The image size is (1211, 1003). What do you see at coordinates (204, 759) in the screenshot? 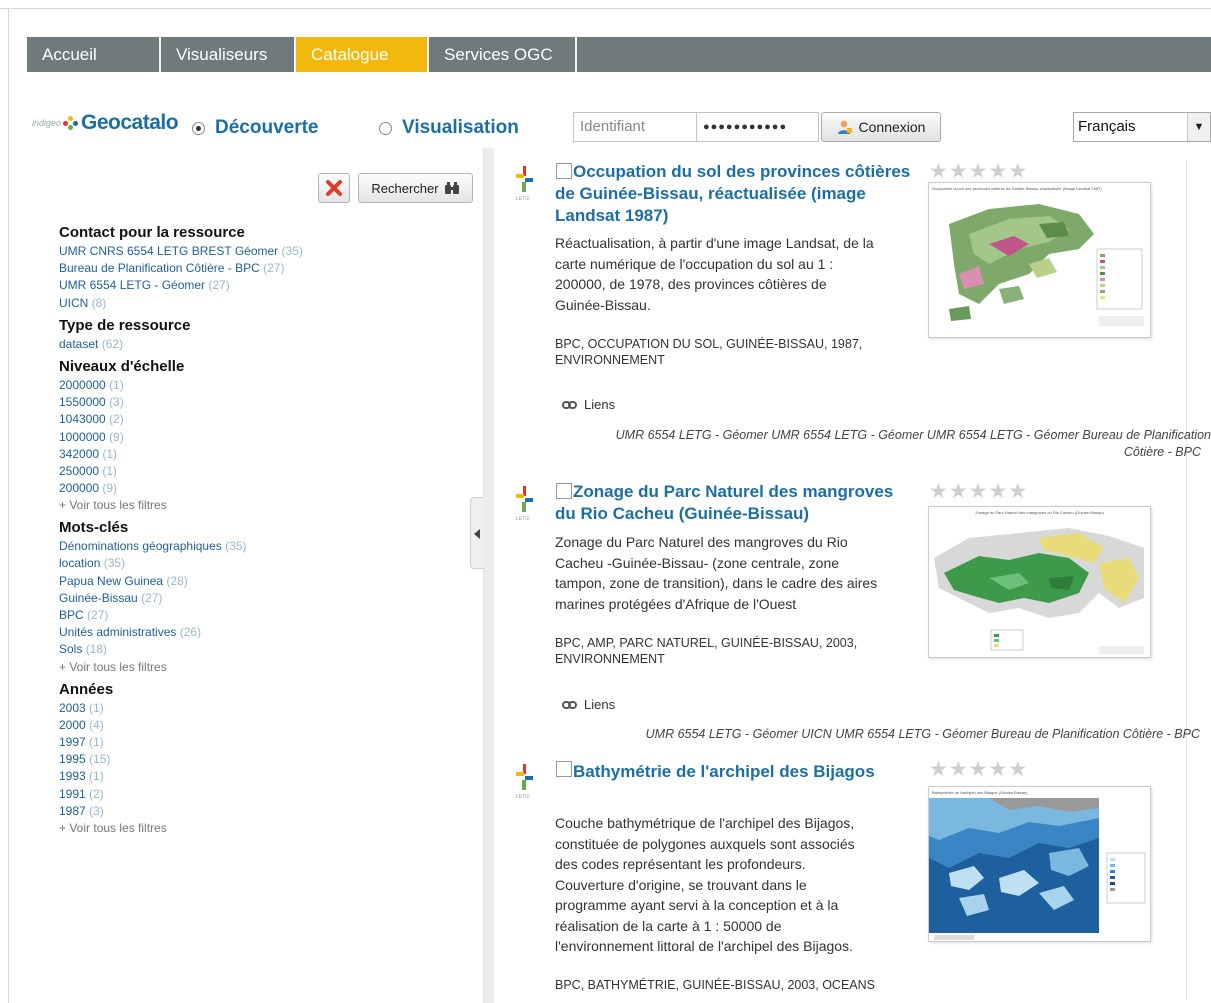
I see `facet-item: 1995 (15)` at bounding box center [204, 759].